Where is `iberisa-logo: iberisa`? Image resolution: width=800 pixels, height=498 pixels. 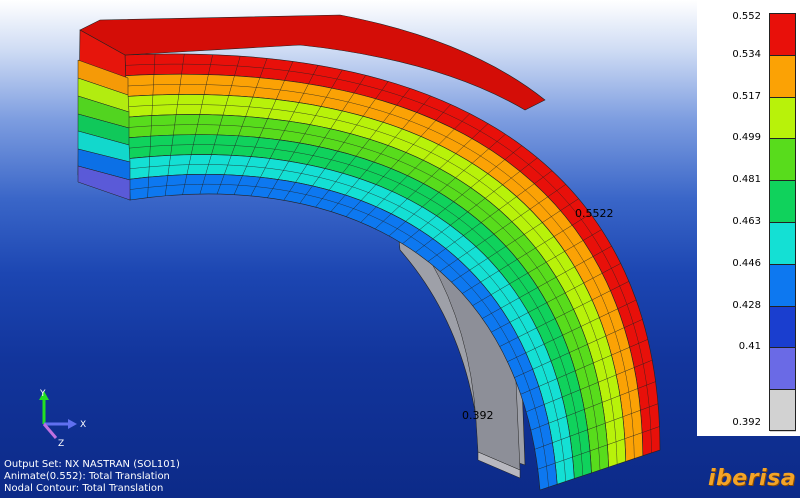
iberisa-logo: iberisa is located at coordinates (752, 478).